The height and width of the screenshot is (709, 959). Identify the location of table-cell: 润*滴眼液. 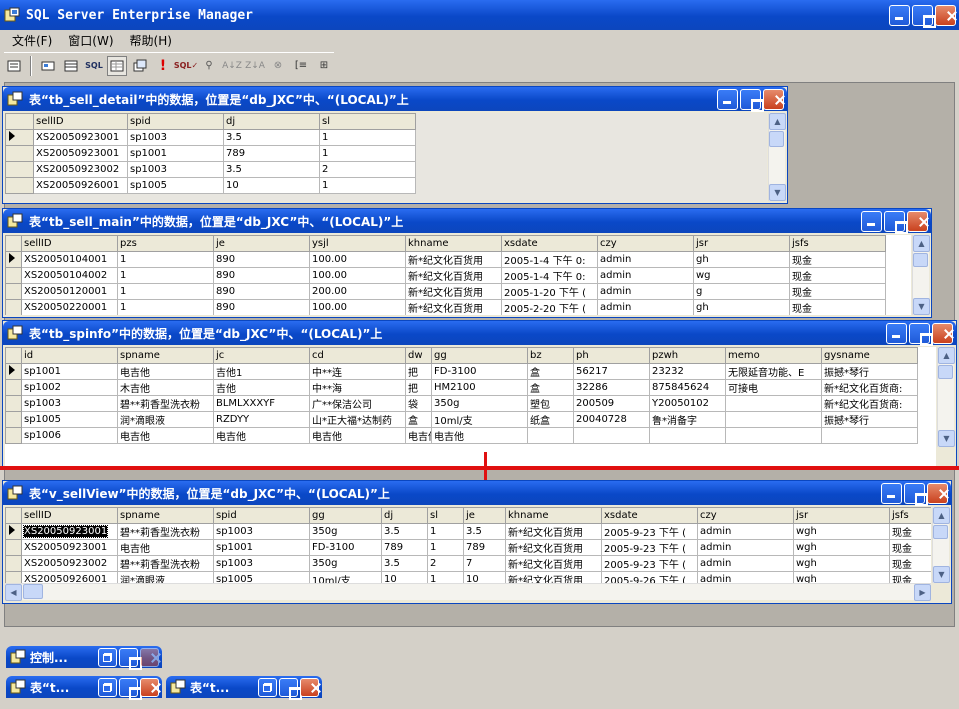
(165, 577).